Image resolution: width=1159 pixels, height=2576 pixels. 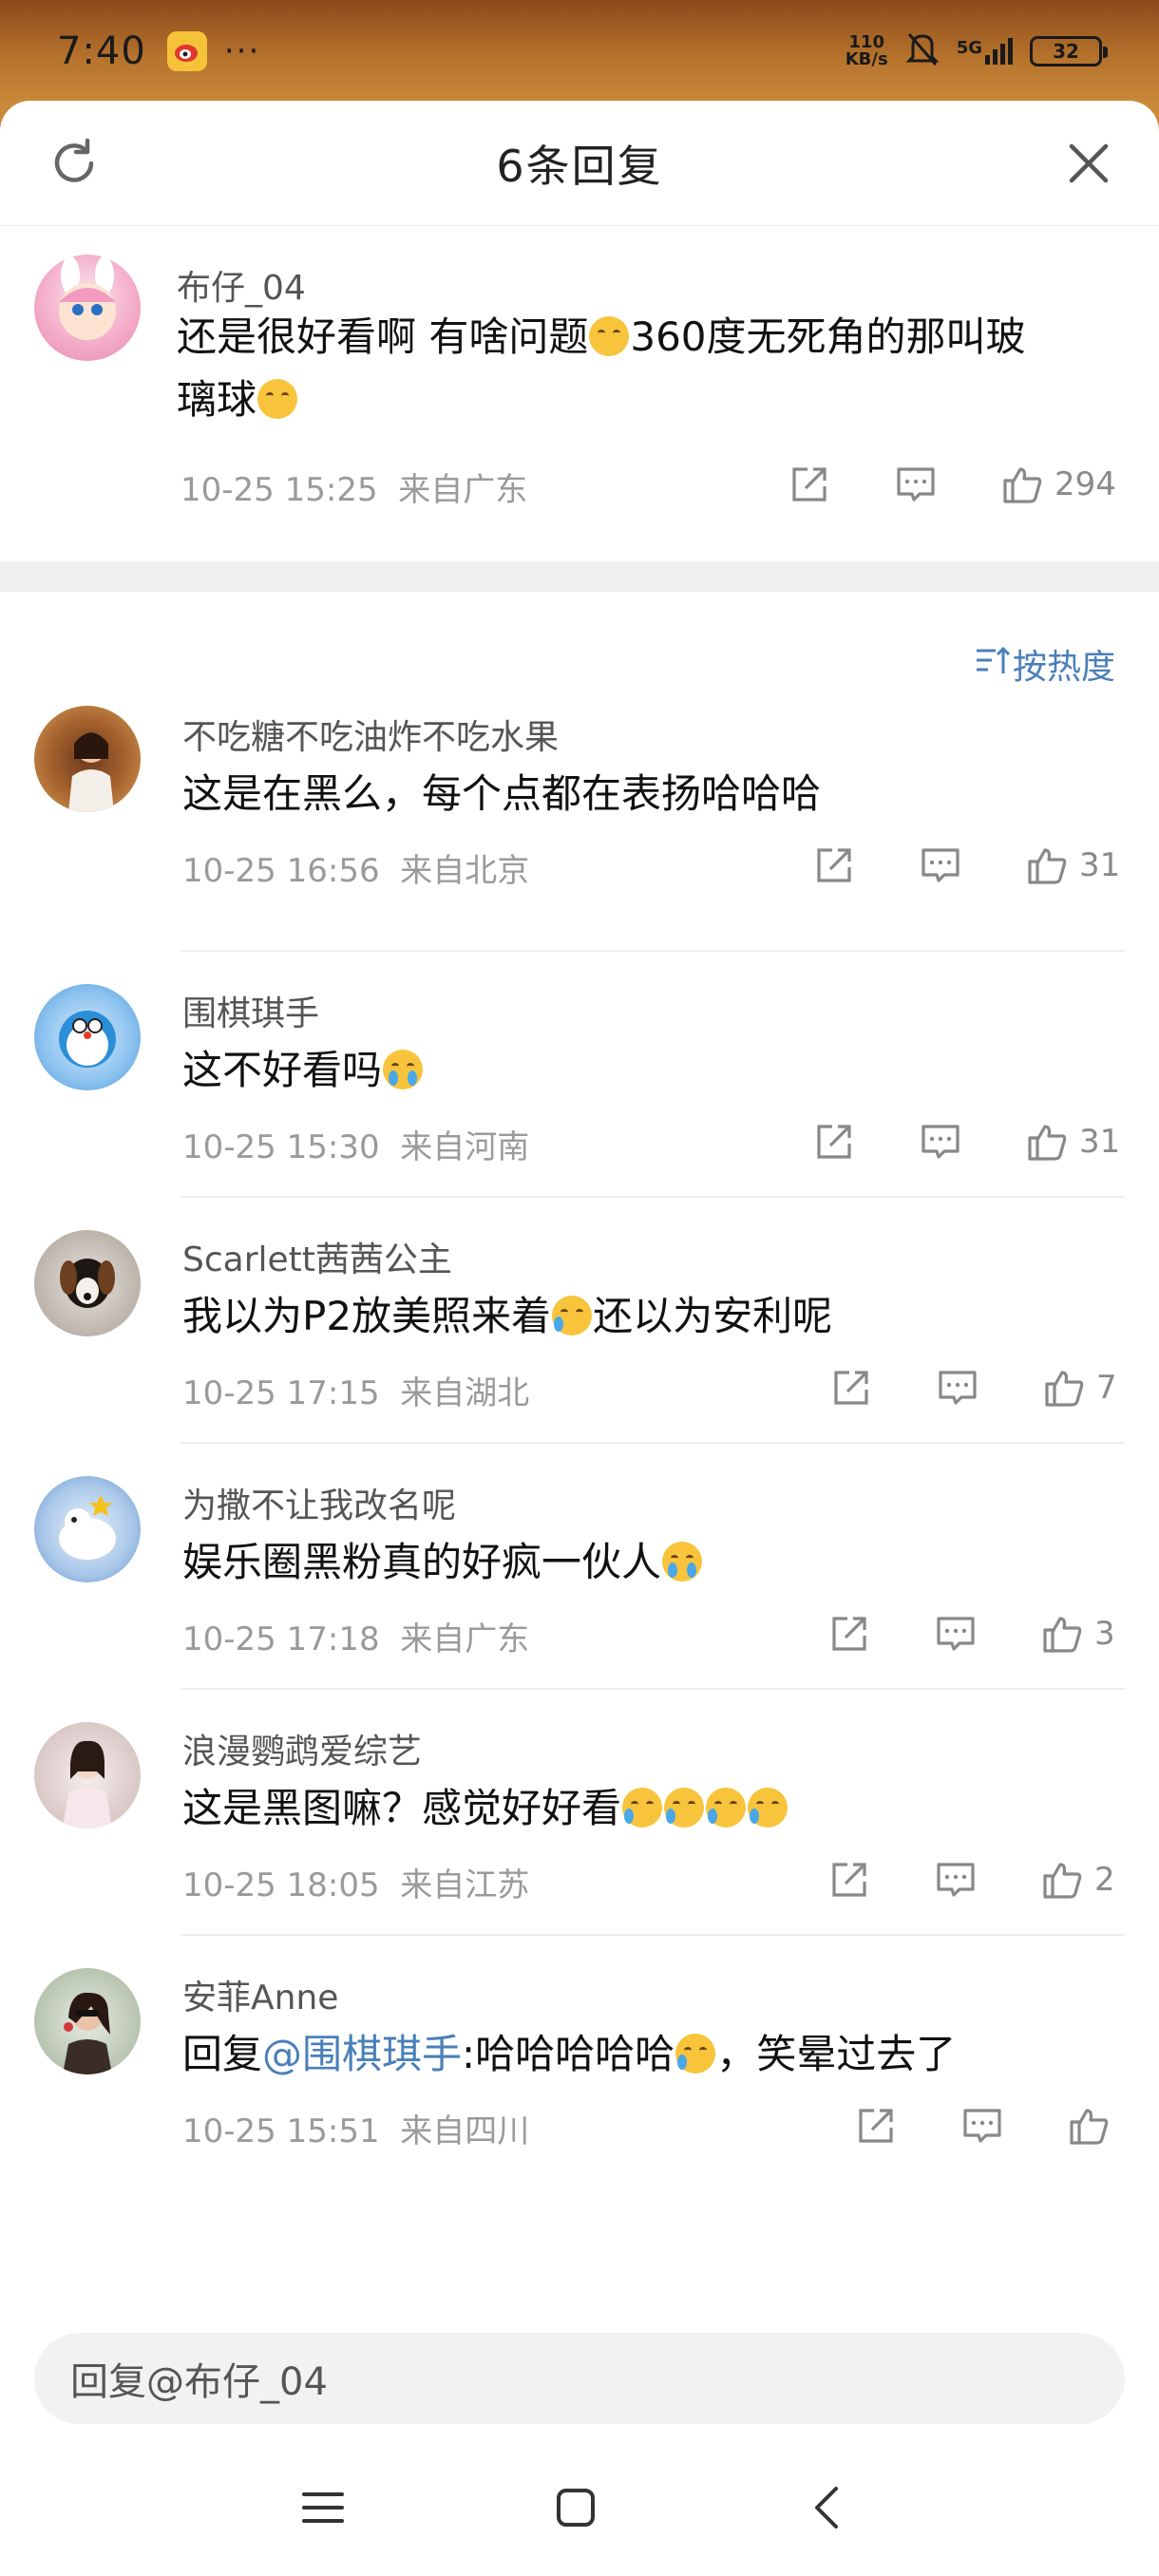 I want to click on menu-icon, so click(x=323, y=2507).